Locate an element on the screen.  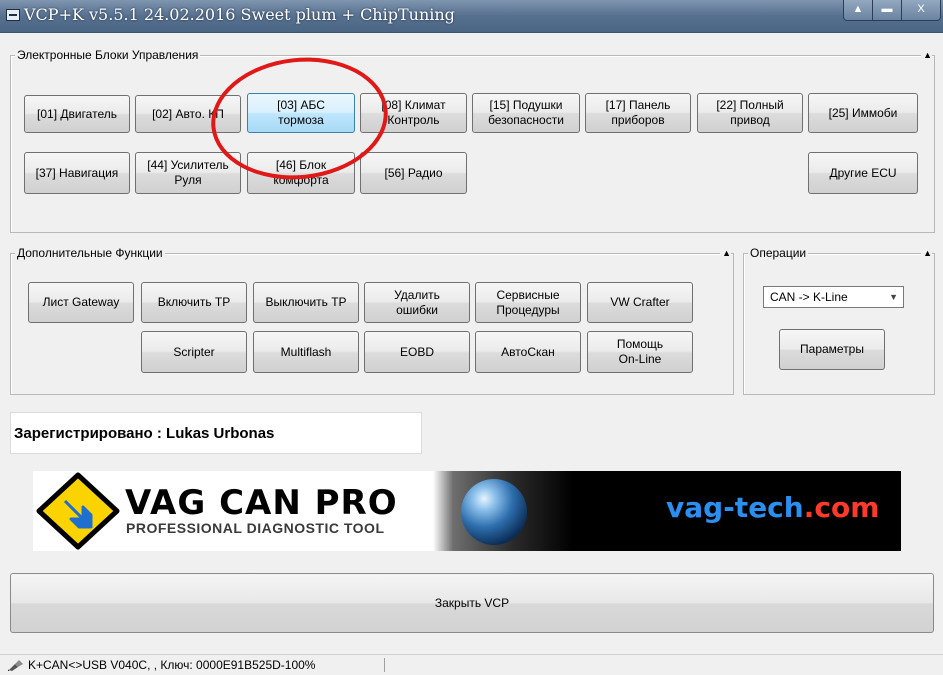
ecu-group-title: Электронные Блоки Управления is located at coordinates (108, 55).